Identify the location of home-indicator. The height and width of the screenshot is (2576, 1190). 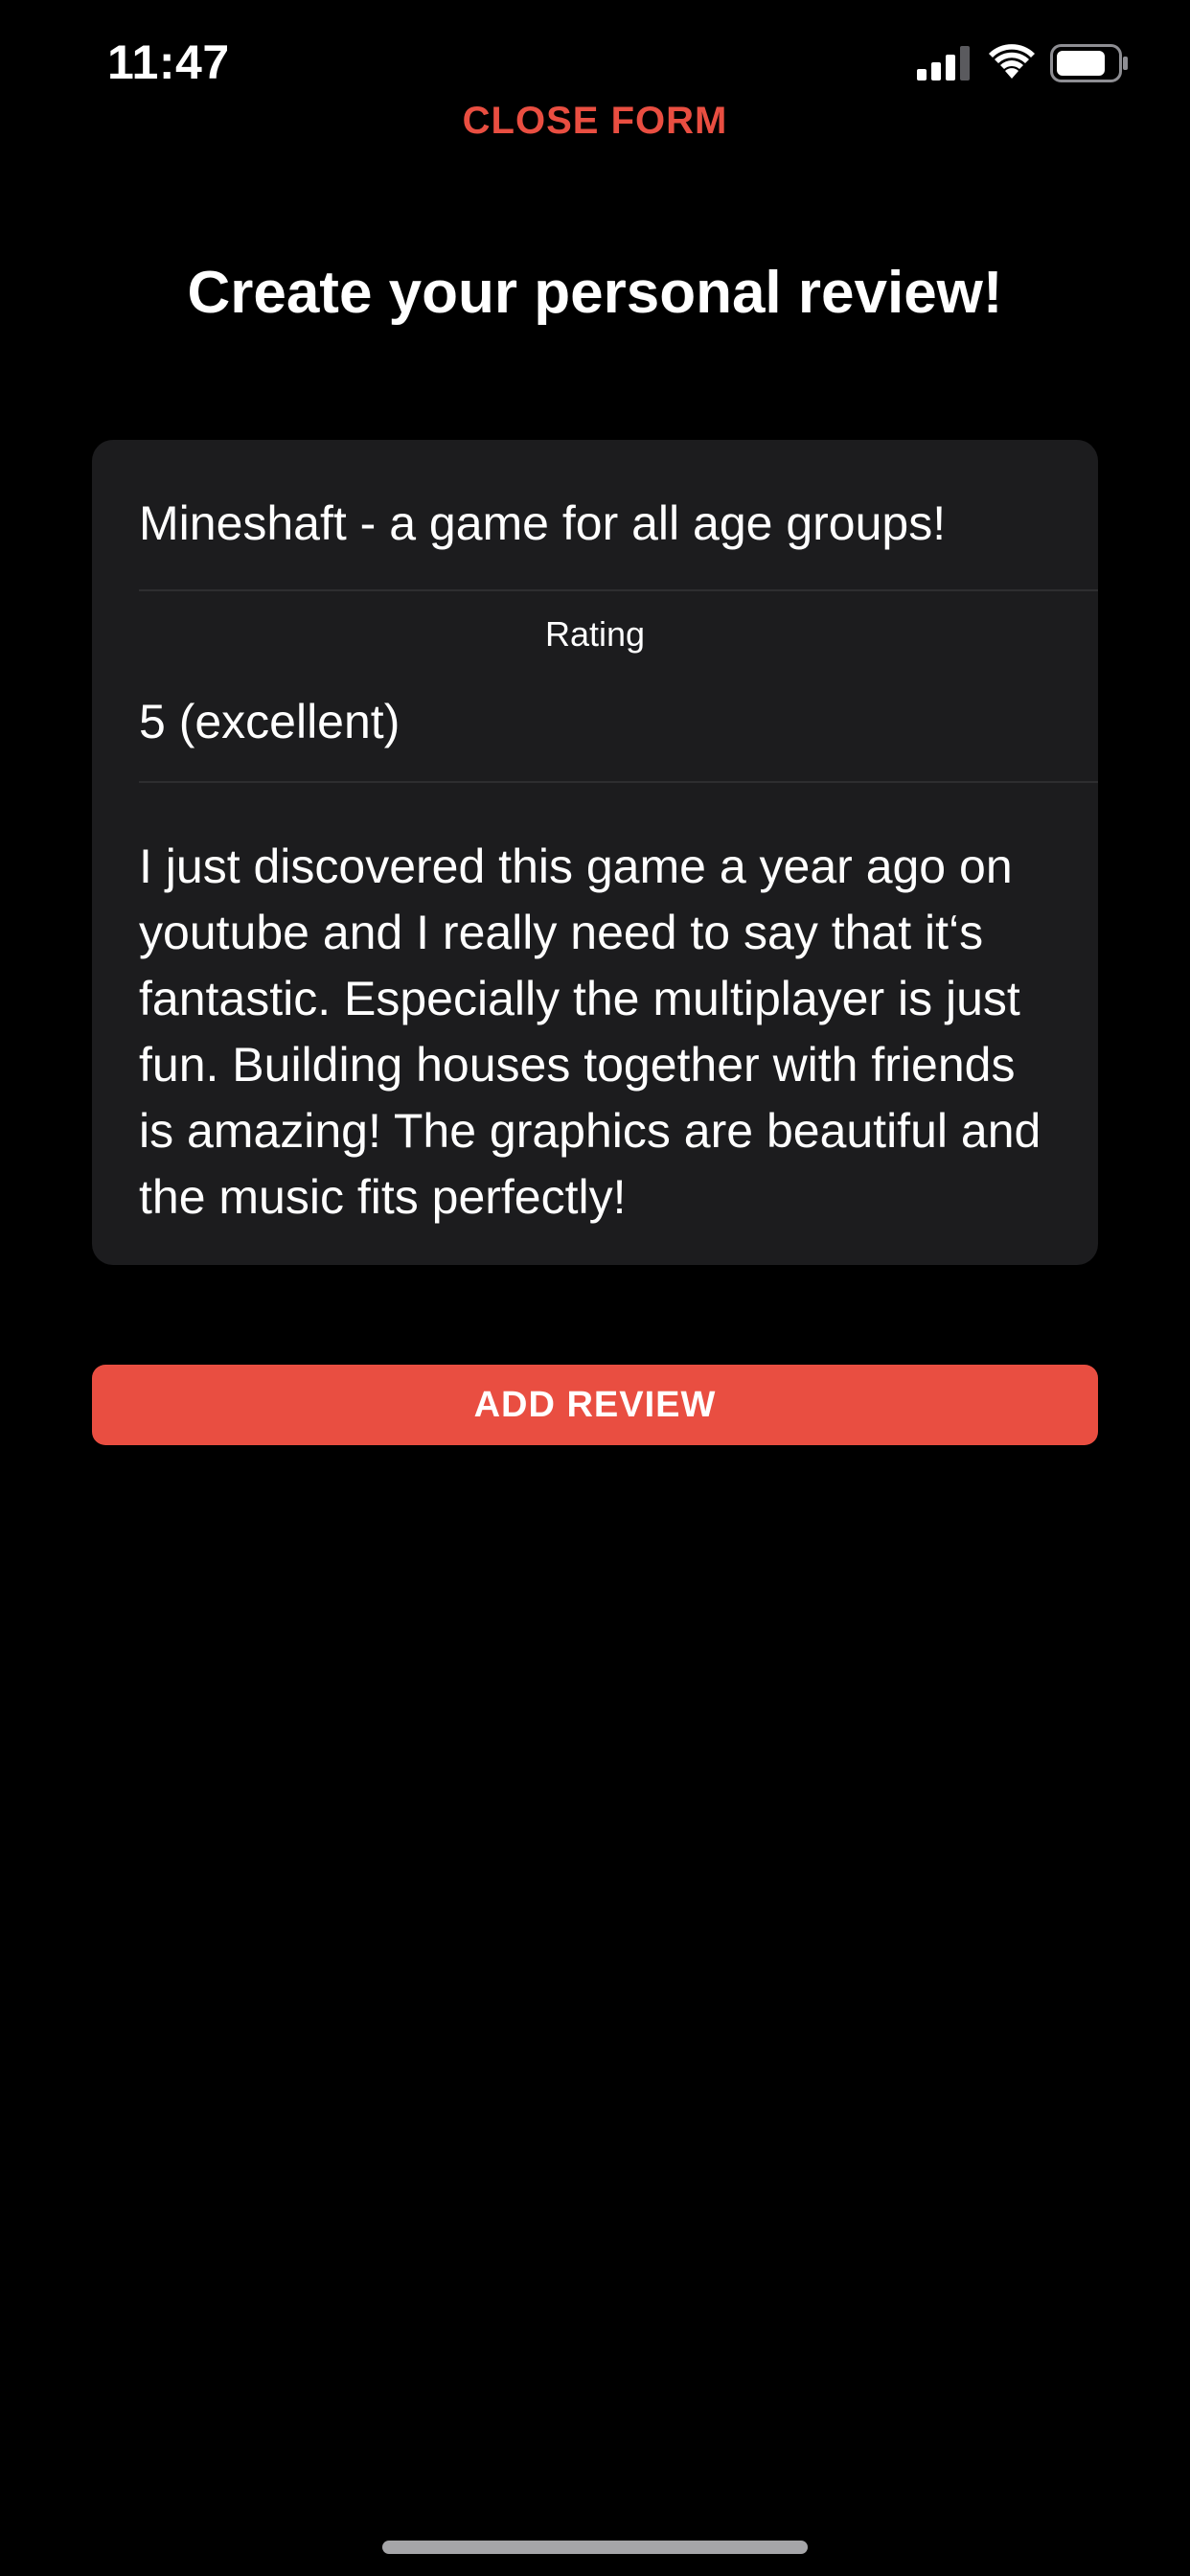
(595, 2547).